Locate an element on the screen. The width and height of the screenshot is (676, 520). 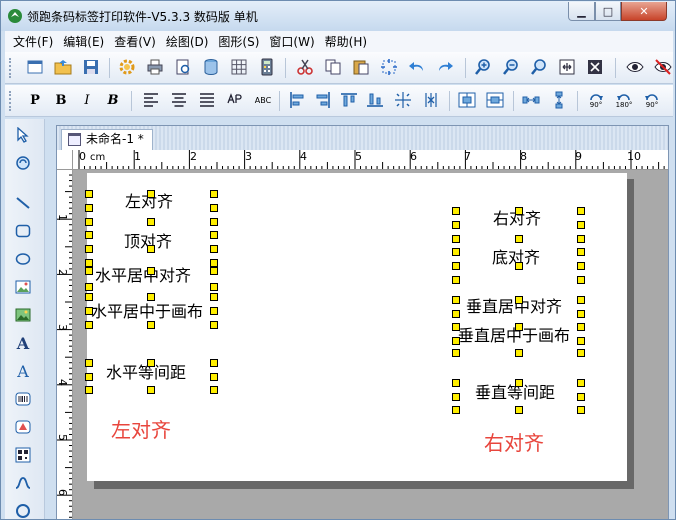
undo-icon is located at coordinates (417, 67).